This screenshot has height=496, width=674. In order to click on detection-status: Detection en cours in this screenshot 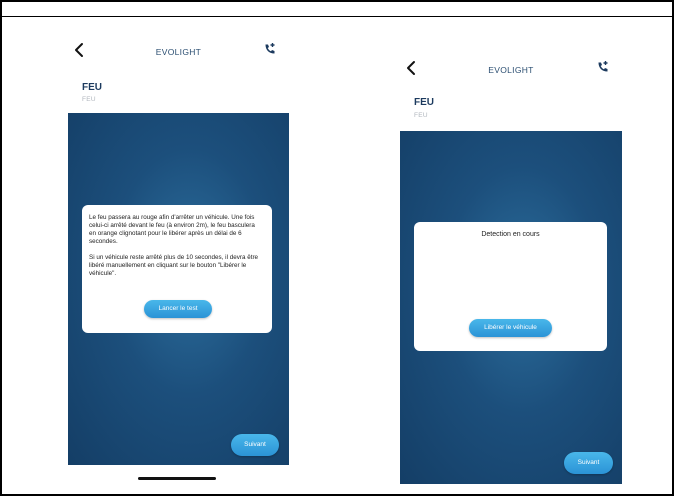, I will do `click(510, 234)`.